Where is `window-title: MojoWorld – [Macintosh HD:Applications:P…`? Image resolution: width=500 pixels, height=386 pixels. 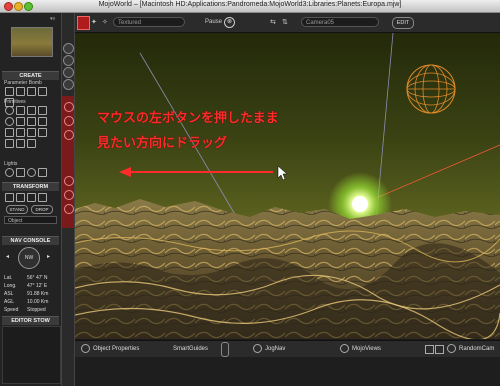
window-title: MojoWorld – [Macintosh HD:Applications:P… is located at coordinates (250, 4).